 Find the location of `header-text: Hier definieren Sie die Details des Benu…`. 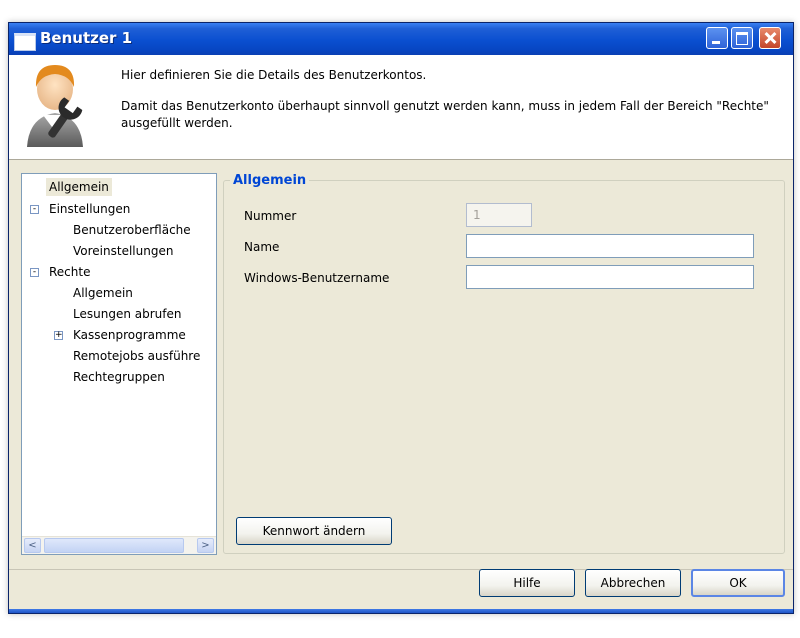

header-text: Hier definieren Sie die Details des Benu… is located at coordinates (451, 106).